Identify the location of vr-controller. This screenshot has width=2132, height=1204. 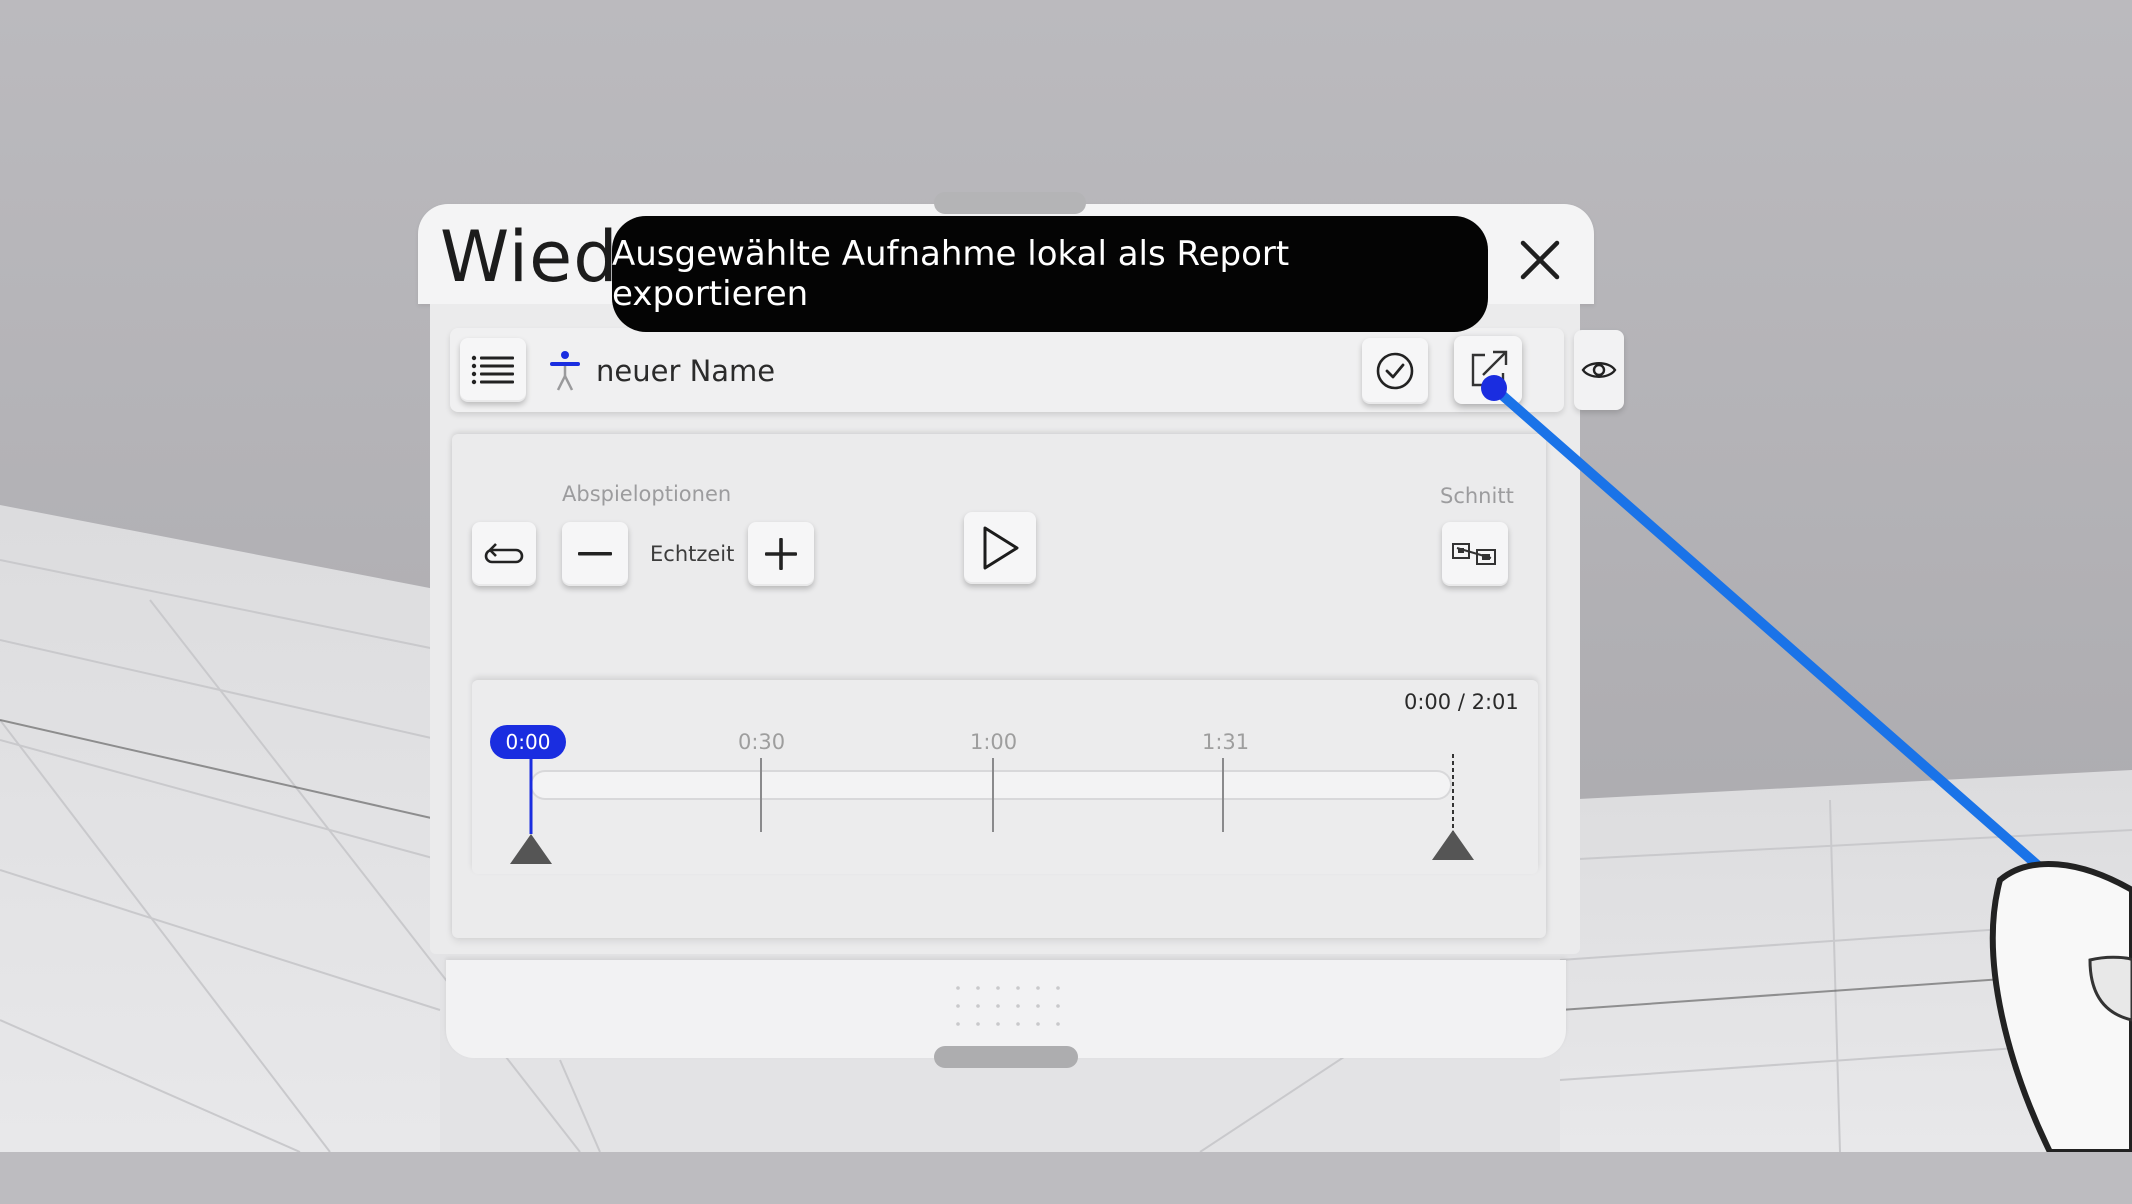
(2060, 1006).